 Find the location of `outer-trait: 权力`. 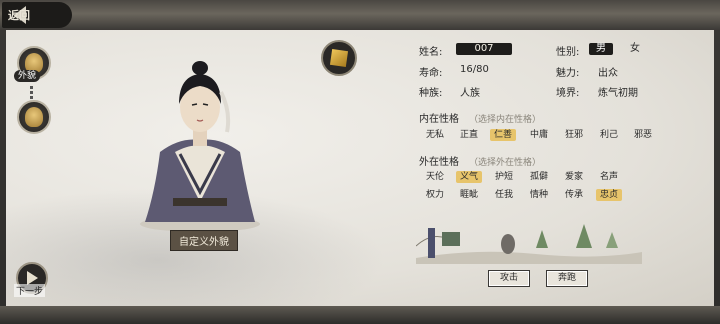

outer-trait: 权力 is located at coordinates (435, 195).